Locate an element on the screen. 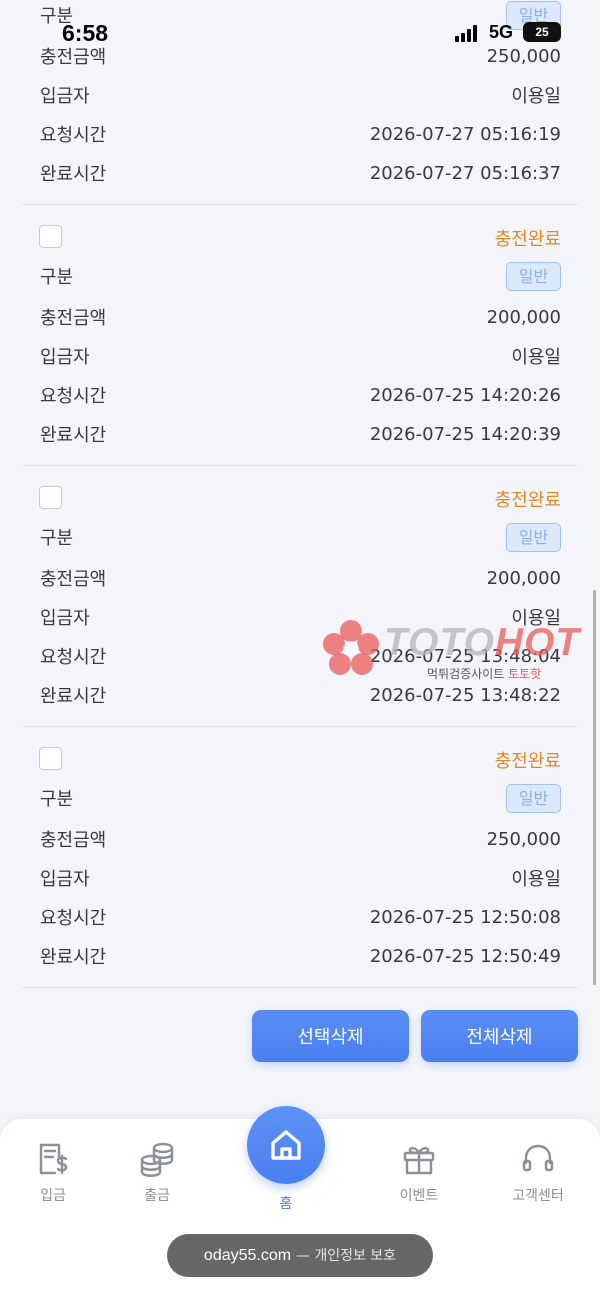  tab-event-label: 이벤트 is located at coordinates (419, 1196).